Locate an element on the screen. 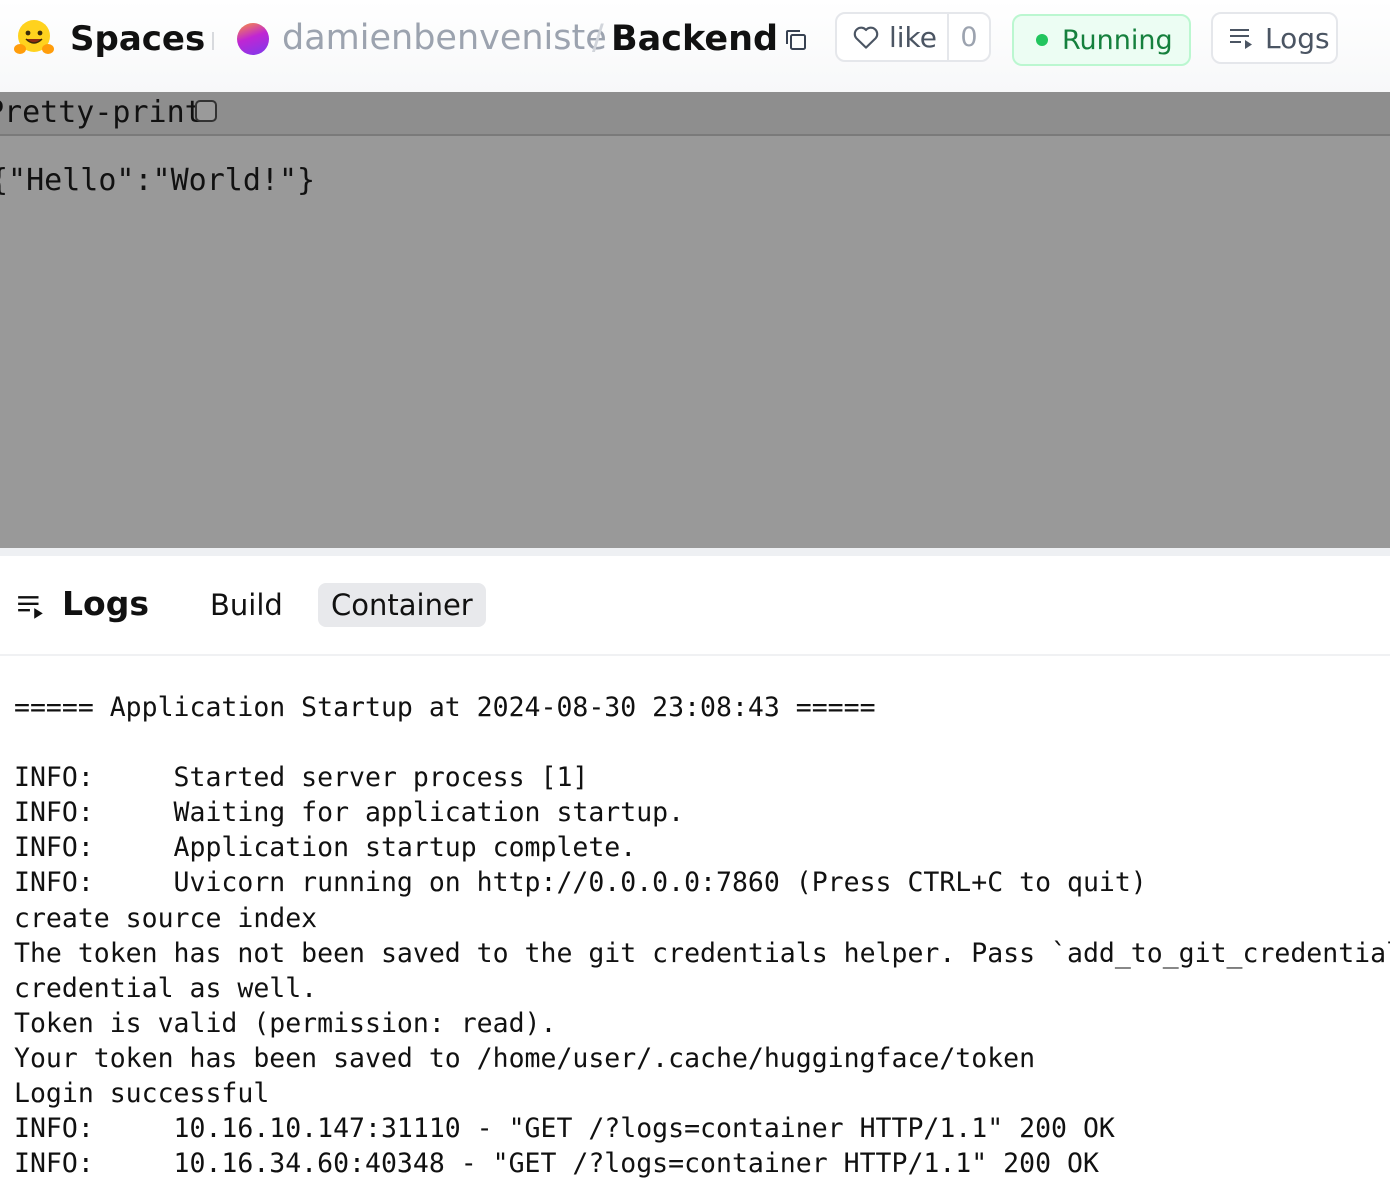 The height and width of the screenshot is (1196, 1390). owner-link: damienbenveniste is located at coordinates (444, 38).